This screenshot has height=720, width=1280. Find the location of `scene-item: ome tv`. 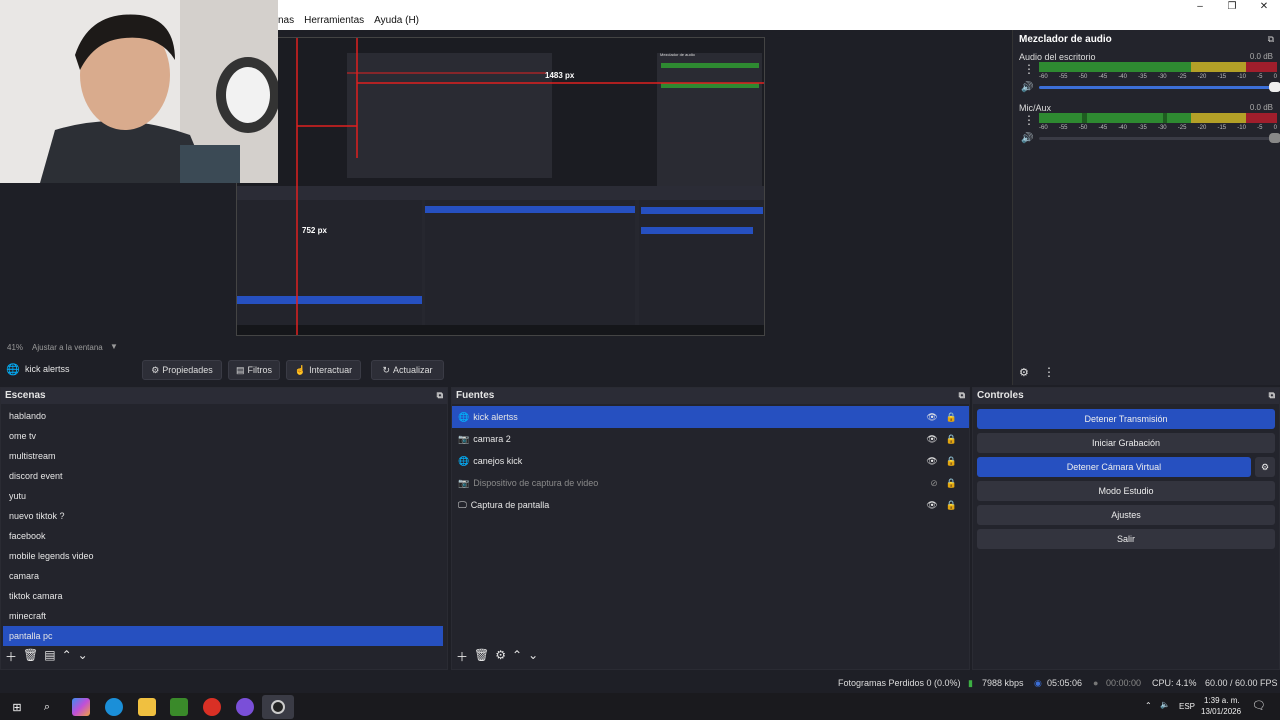

scene-item: ome tv is located at coordinates (224, 436).